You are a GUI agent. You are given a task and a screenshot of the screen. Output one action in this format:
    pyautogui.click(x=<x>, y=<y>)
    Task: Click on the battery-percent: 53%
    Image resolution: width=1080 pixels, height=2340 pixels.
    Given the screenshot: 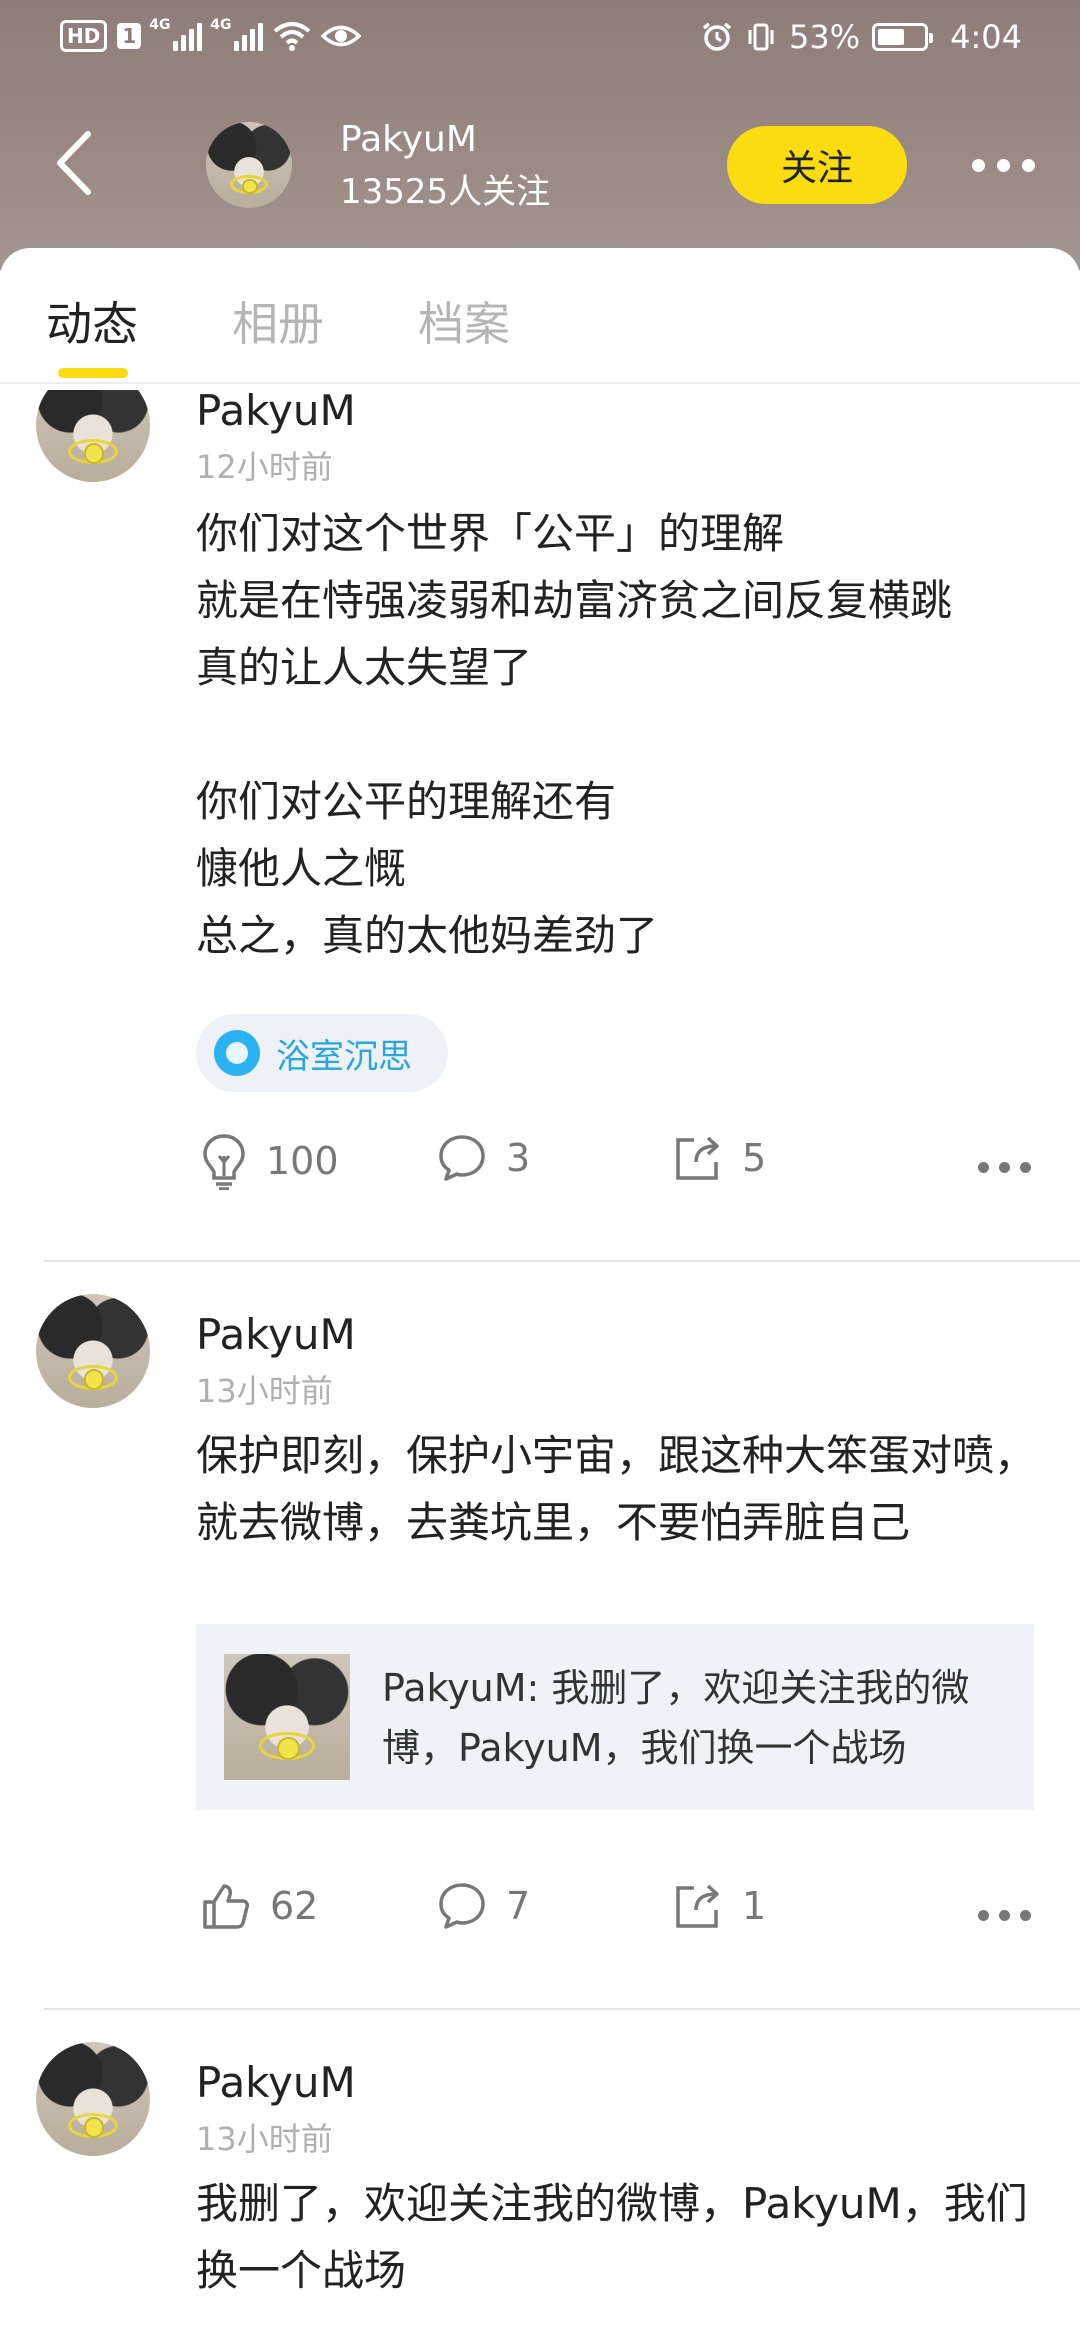 What is the action you would take?
    pyautogui.click(x=825, y=37)
    